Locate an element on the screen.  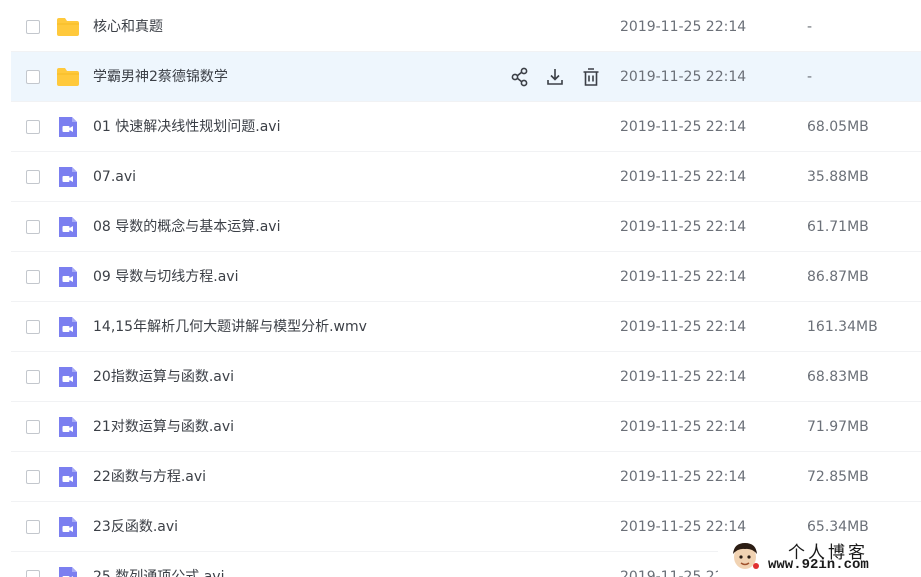
file-size: 71.97MB is located at coordinates (838, 427).